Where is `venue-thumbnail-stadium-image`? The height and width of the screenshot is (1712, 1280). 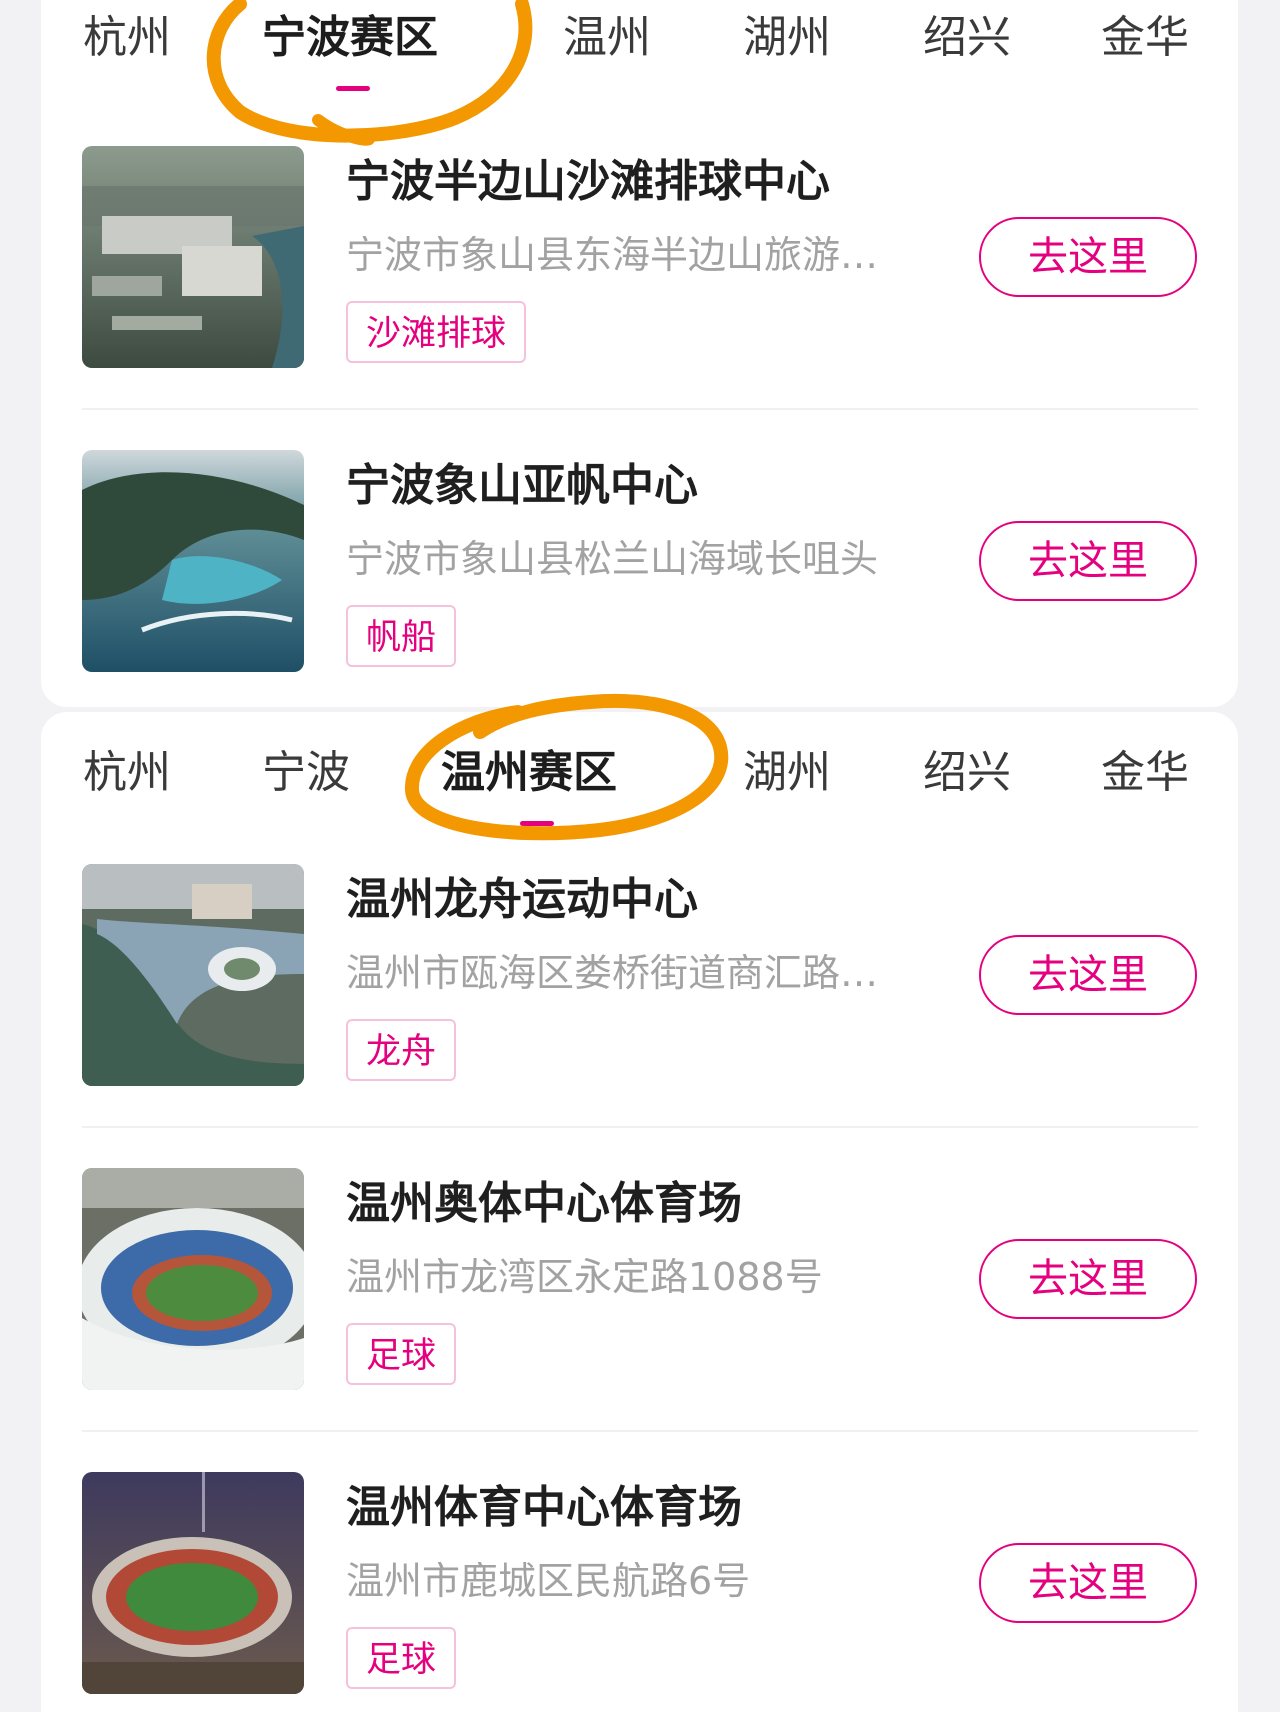 venue-thumbnail-stadium-image is located at coordinates (193, 1279).